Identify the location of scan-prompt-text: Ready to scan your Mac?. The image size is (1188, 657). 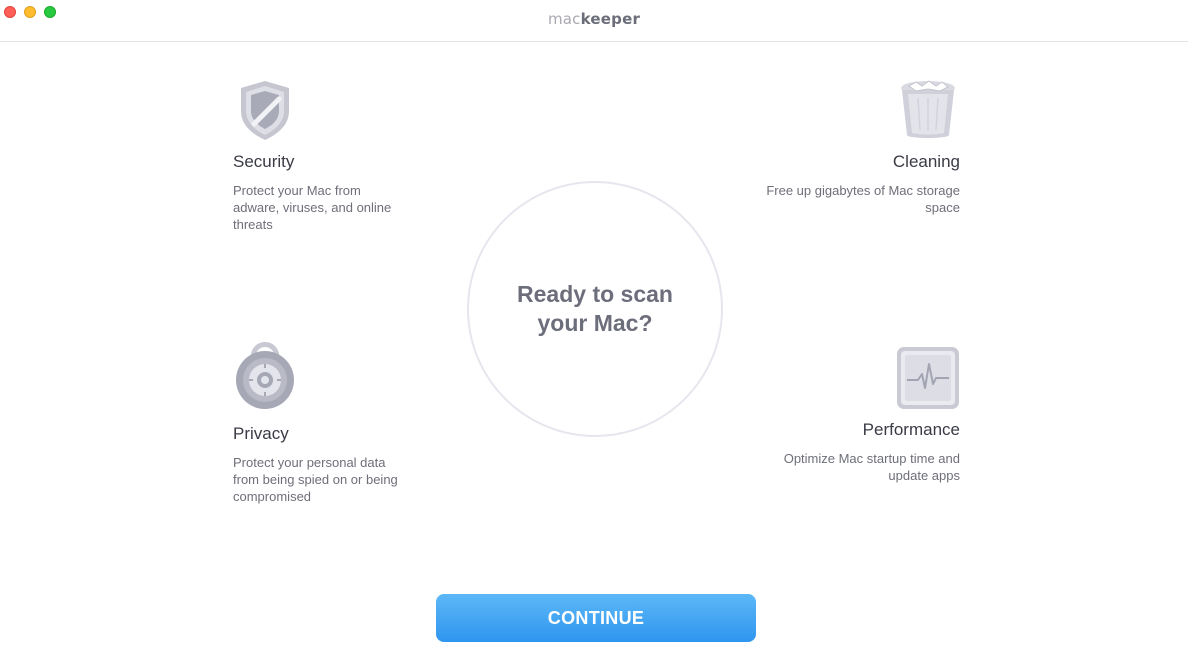
(595, 308).